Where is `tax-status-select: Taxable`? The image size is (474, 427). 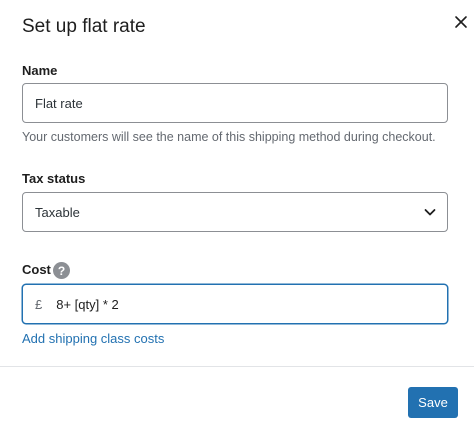 tax-status-select: Taxable is located at coordinates (235, 212).